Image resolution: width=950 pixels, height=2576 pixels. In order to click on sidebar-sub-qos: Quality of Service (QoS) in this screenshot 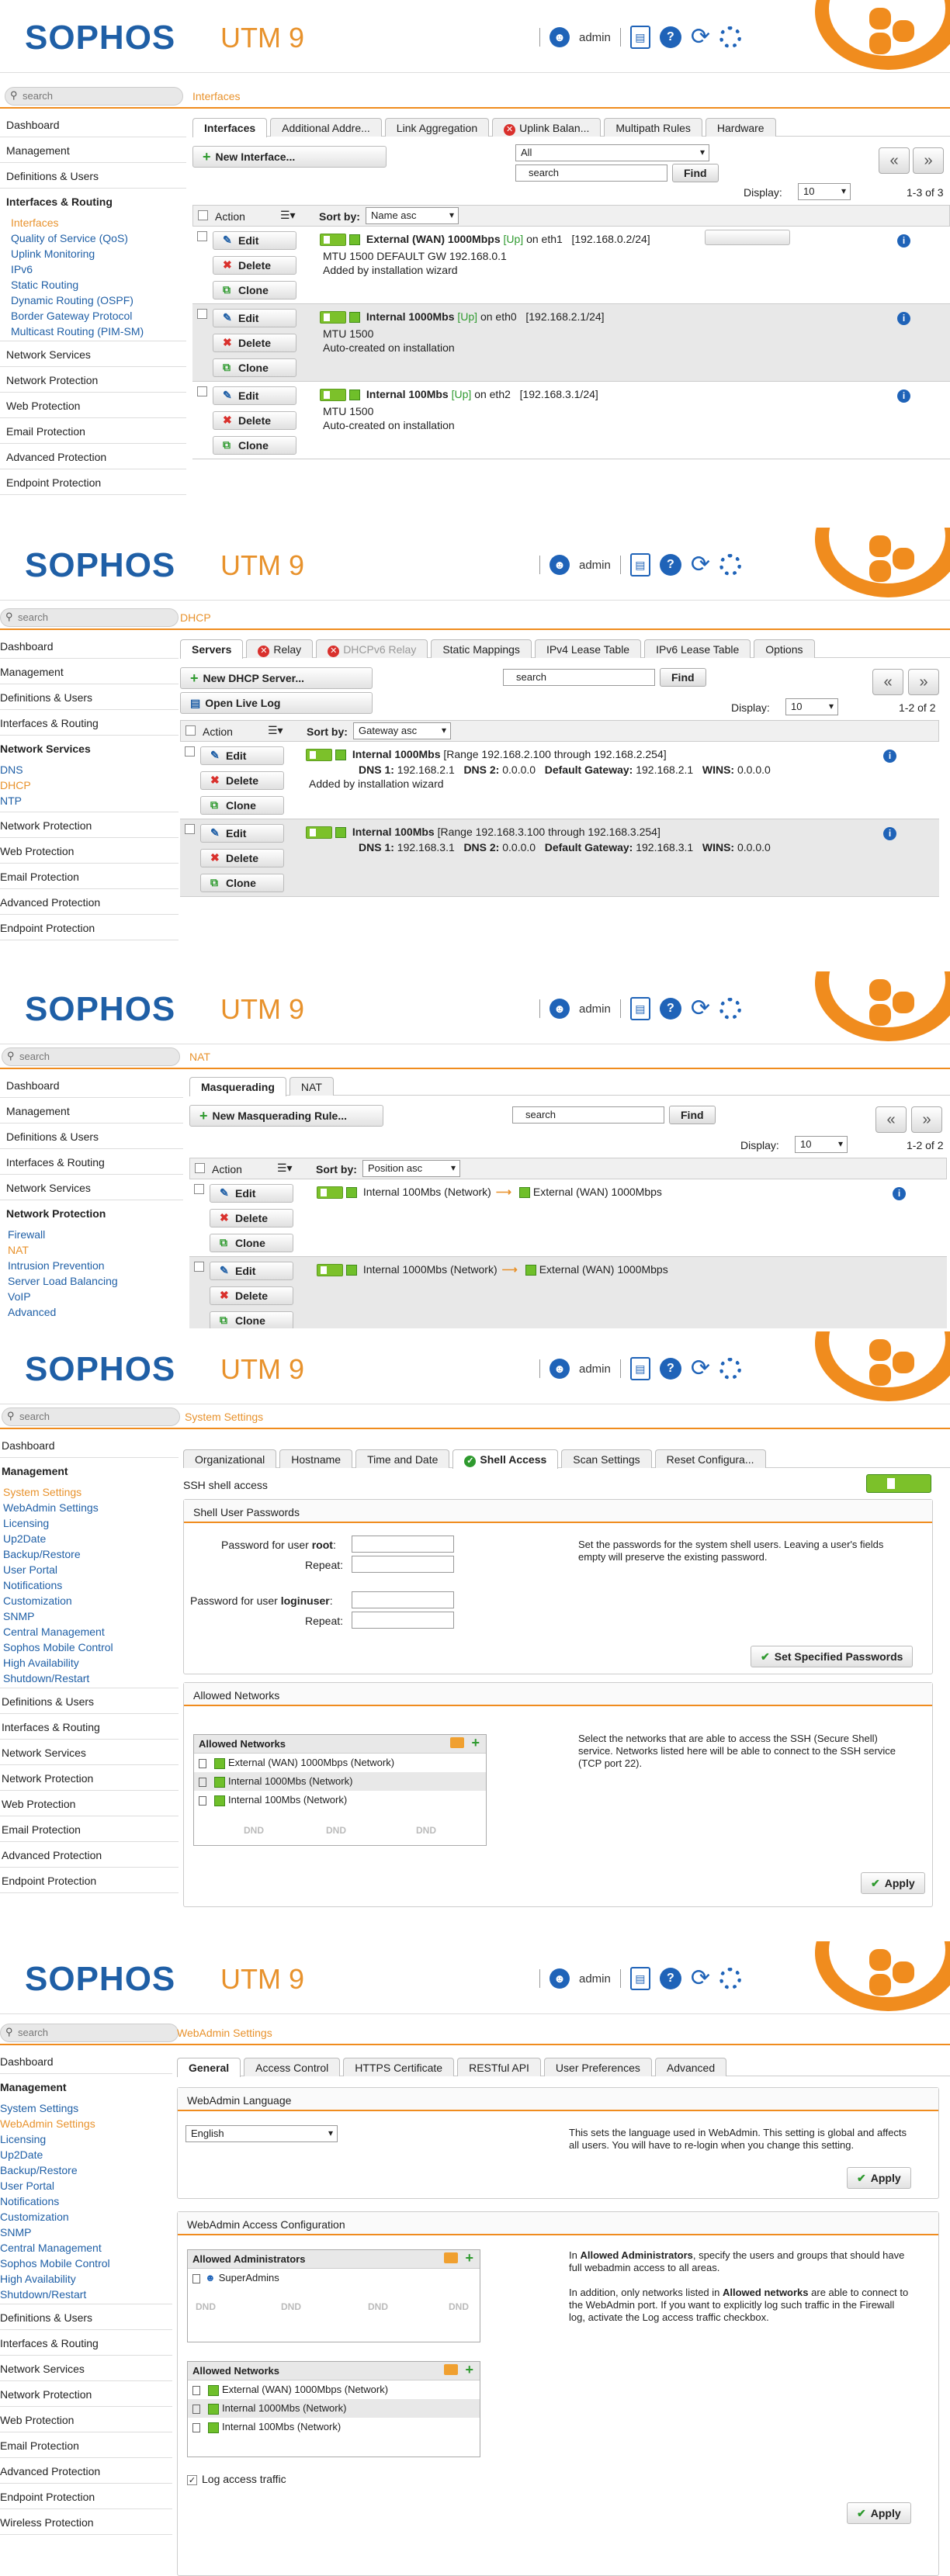, I will do `click(93, 237)`.